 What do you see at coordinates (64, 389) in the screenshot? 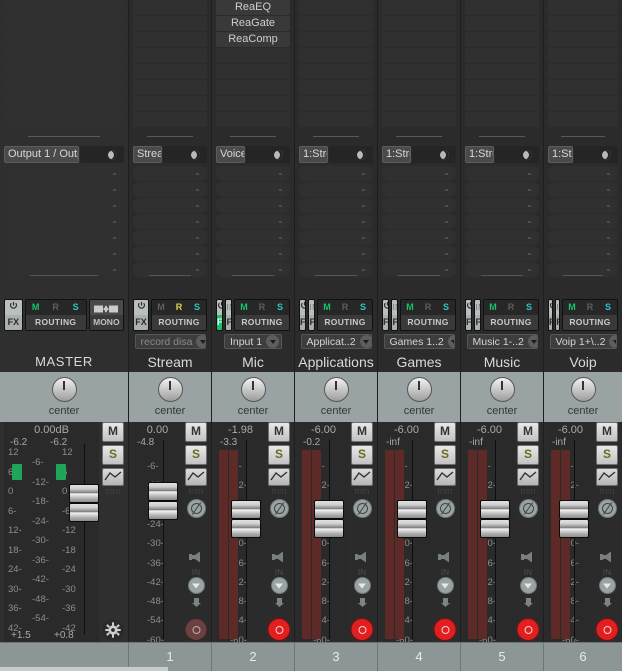
I see `pan-knob-master` at bounding box center [64, 389].